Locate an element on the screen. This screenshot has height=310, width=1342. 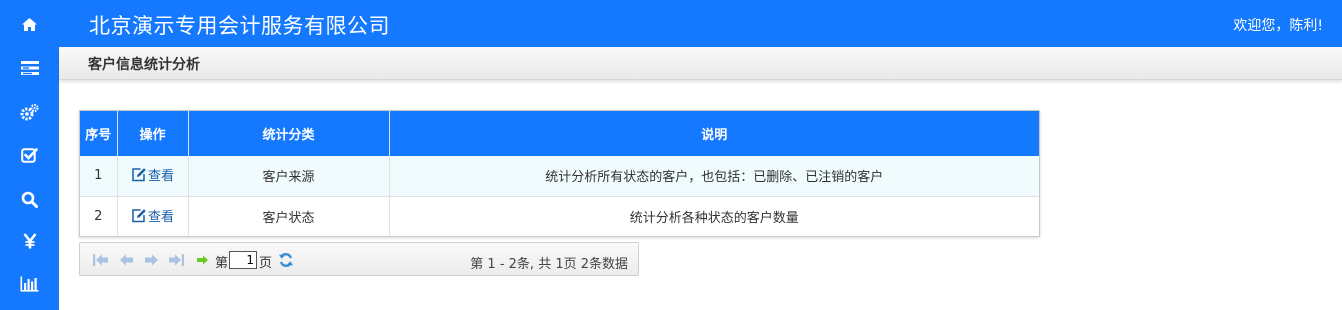
check-square-icon is located at coordinates (29, 155).